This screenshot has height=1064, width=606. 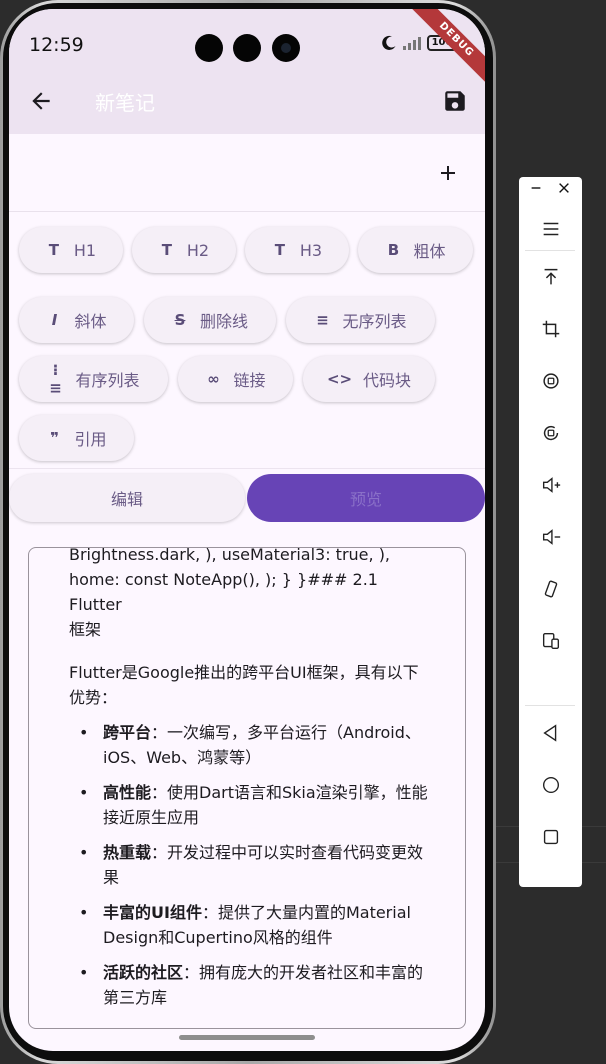 I want to click on chip-link: ∞ 链接, so click(x=235, y=379).